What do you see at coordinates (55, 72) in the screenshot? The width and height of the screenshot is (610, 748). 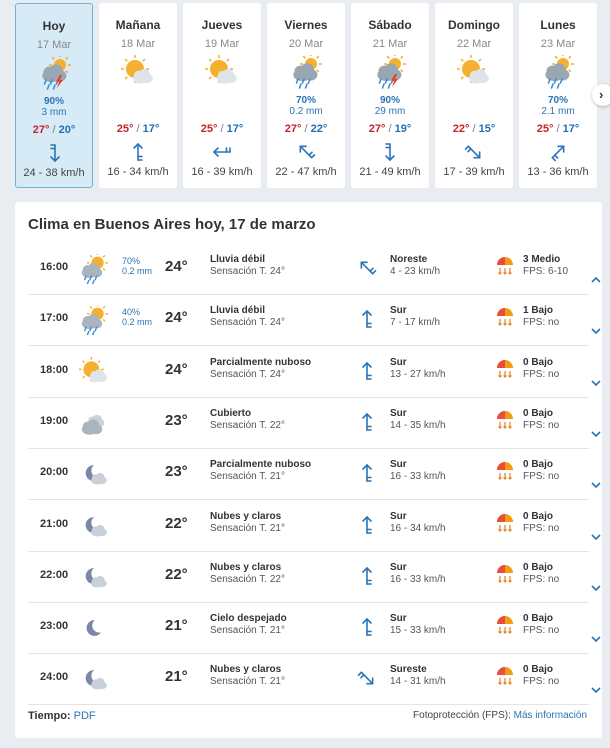 I see `storm-rain-icon` at bounding box center [55, 72].